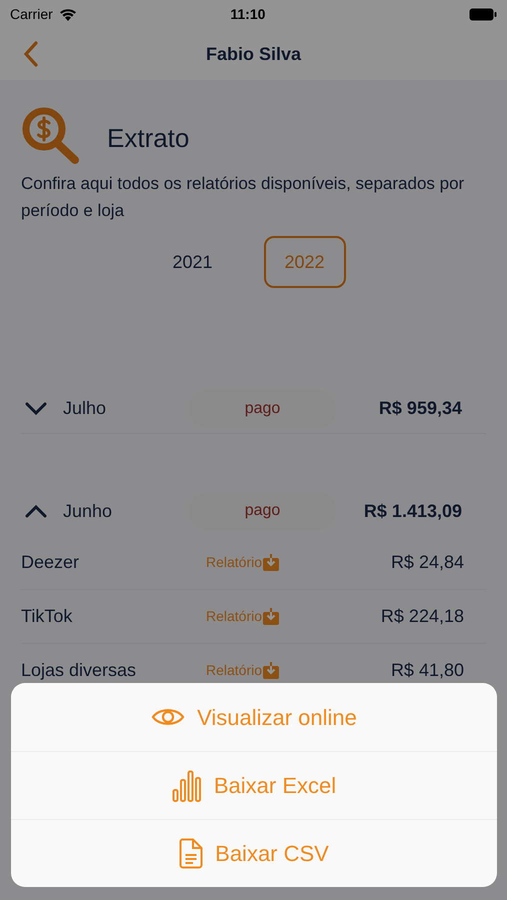 This screenshot has width=507, height=900. Describe the element at coordinates (148, 138) in the screenshot. I see `page-title: Extrato` at that location.